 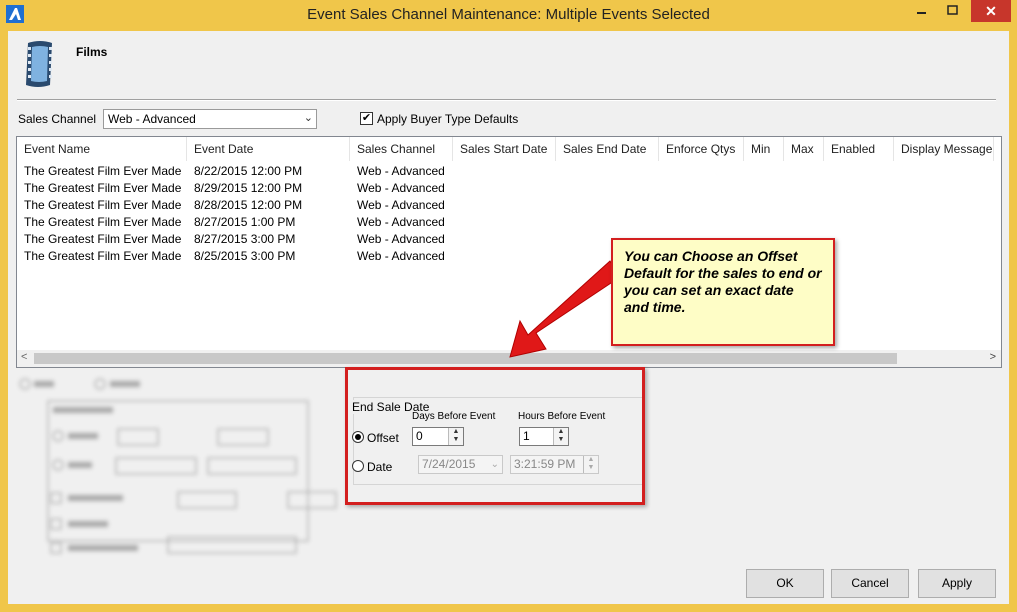 What do you see at coordinates (993, 357) in the screenshot?
I see `scroll-right-icon: >` at bounding box center [993, 357].